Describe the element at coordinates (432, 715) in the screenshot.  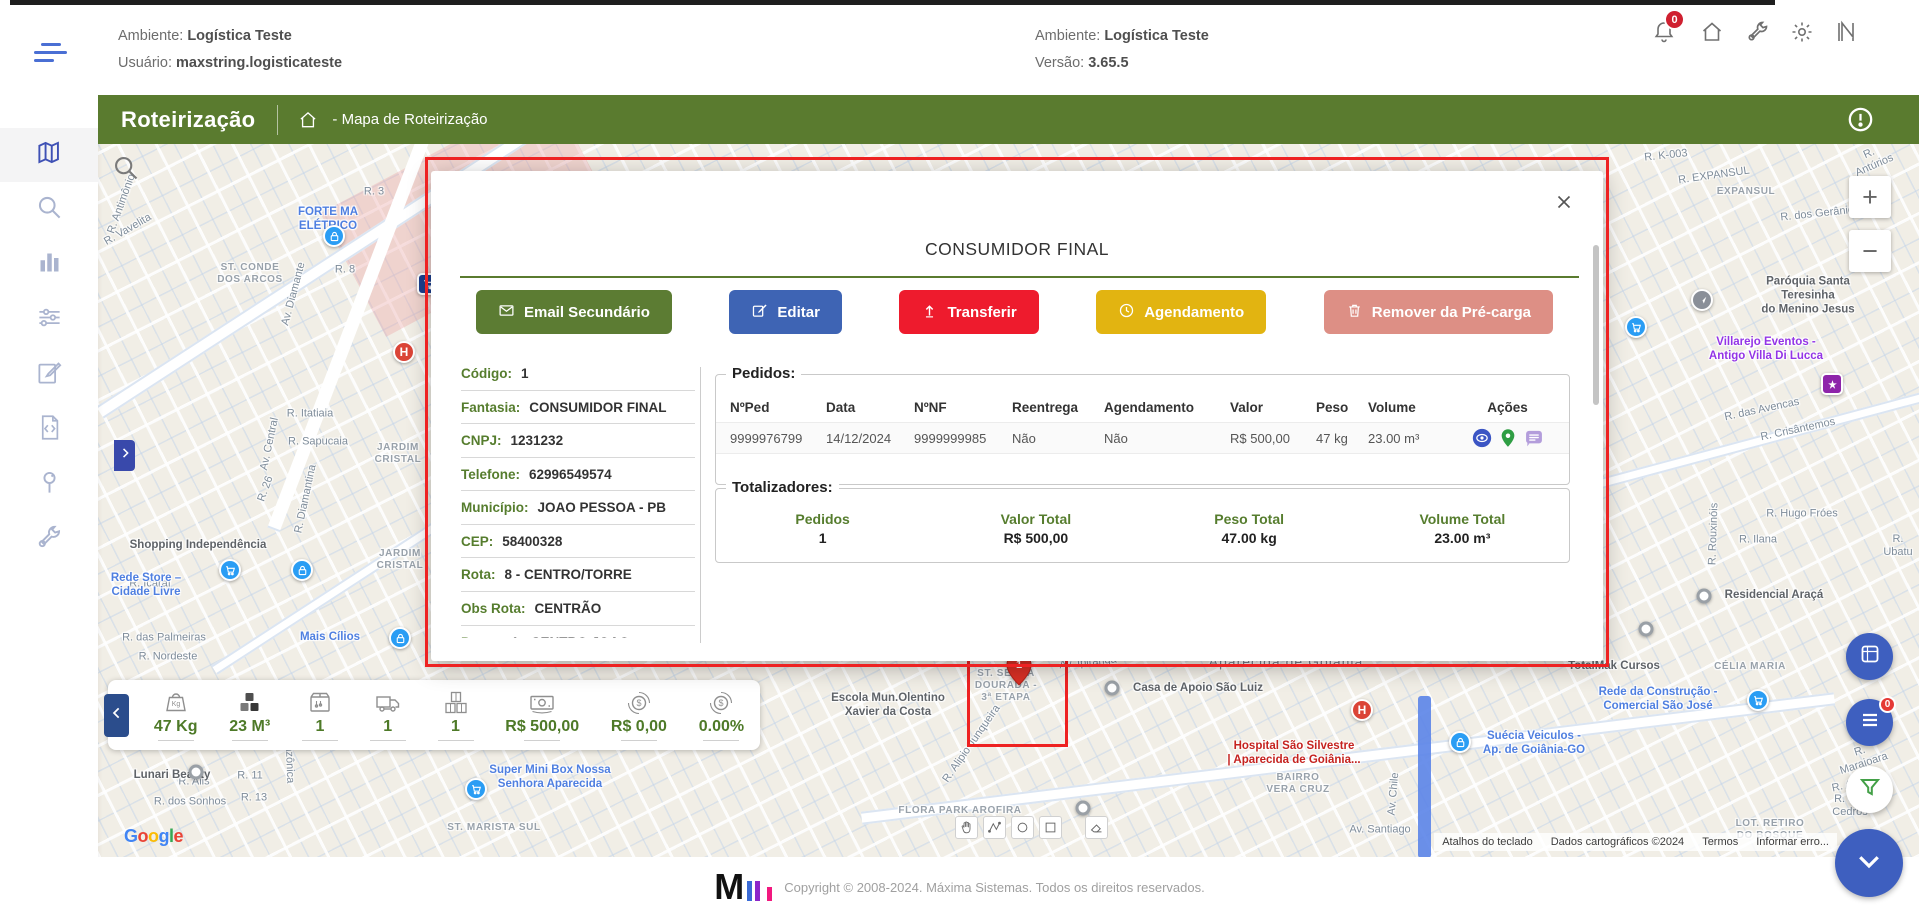
I see `load-summary-bar: Kg 47 Kg 23 M³ 1 1 1 R$ 500,00 $ R$ 0,00 $0.00%` at that location.